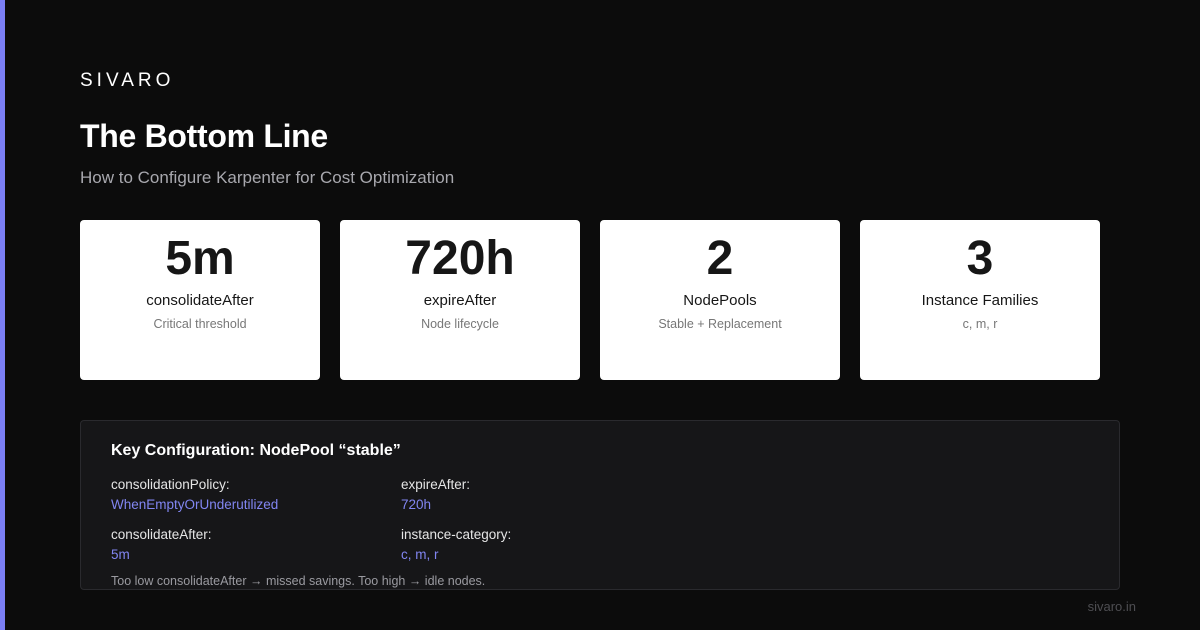  I want to click on stat-label: Instance Families, so click(980, 300).